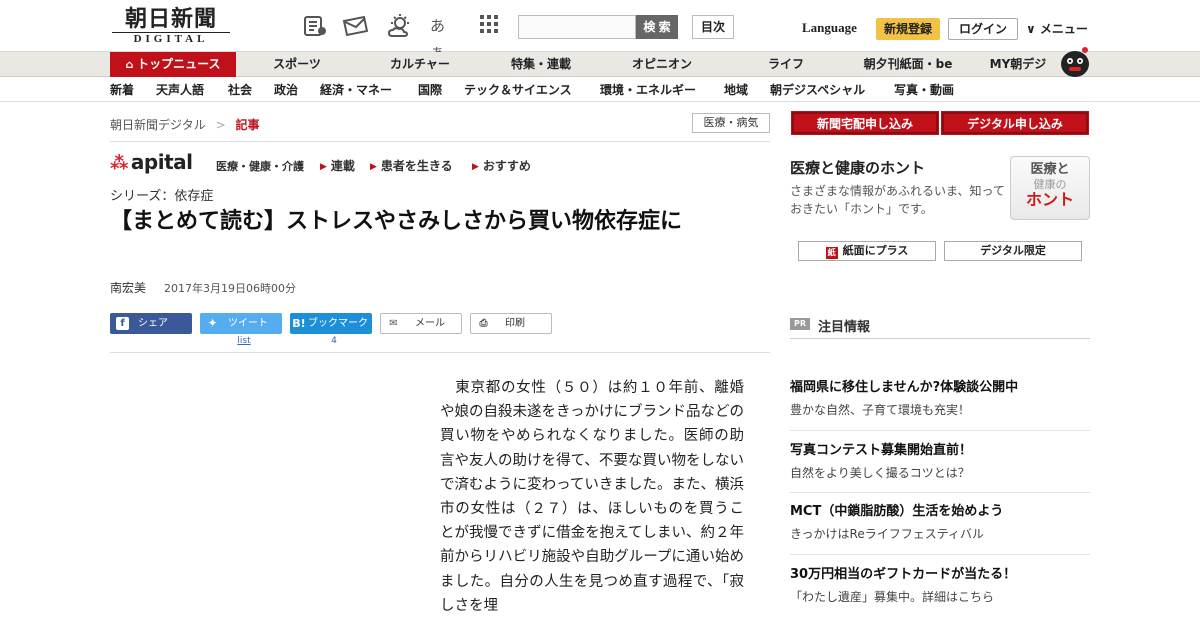 This screenshot has width=1200, height=630. I want to click on apital-logo-text: apital, so click(161, 162).